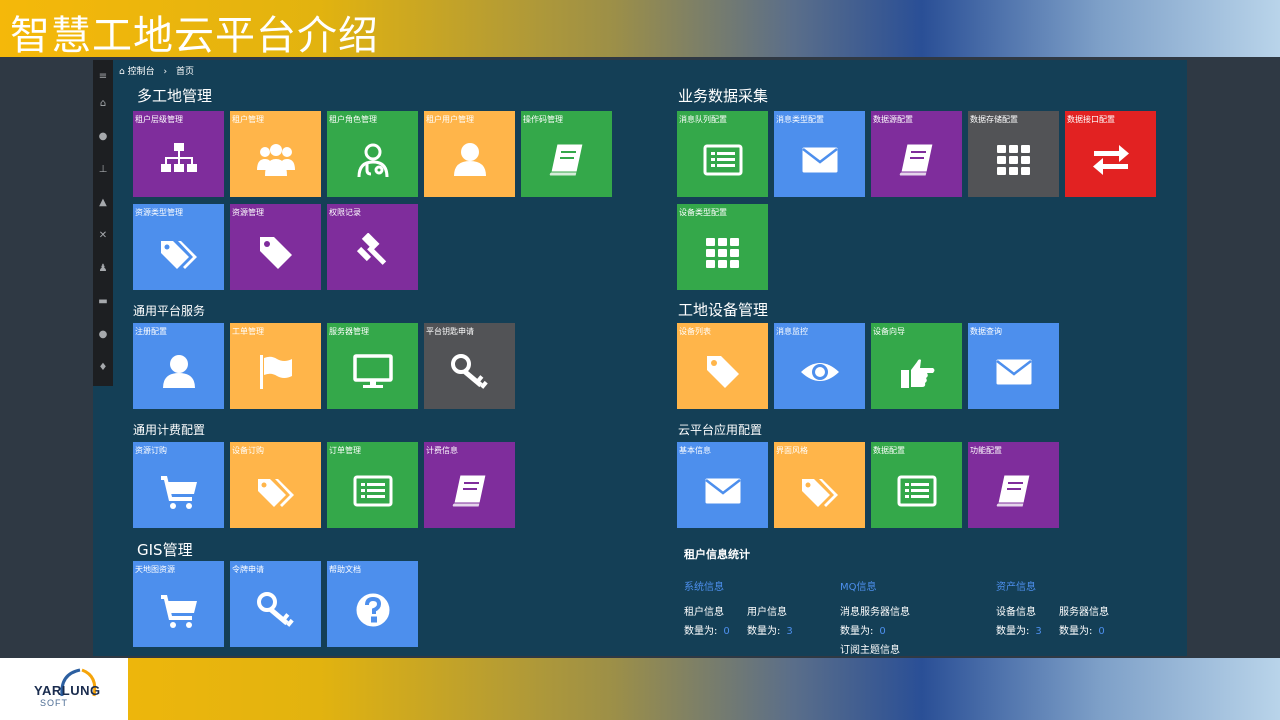  I want to click on breadcrumb-home: 控制台, so click(141, 72).